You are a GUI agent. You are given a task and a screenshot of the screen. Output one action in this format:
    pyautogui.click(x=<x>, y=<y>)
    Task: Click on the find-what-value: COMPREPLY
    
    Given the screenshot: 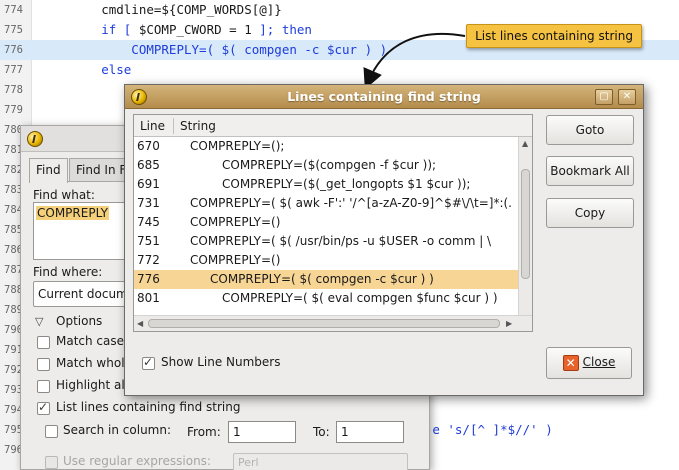 What is the action you would take?
    pyautogui.click(x=72, y=213)
    